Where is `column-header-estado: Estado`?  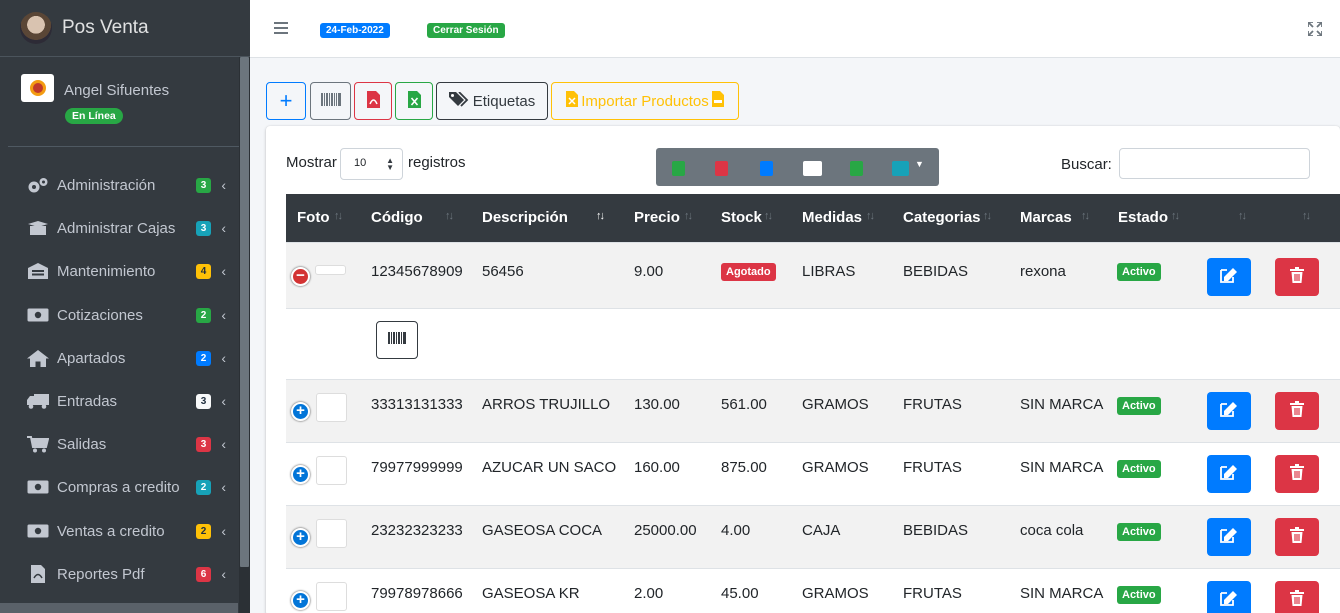
column-header-estado: Estado is located at coordinates (1143, 217).